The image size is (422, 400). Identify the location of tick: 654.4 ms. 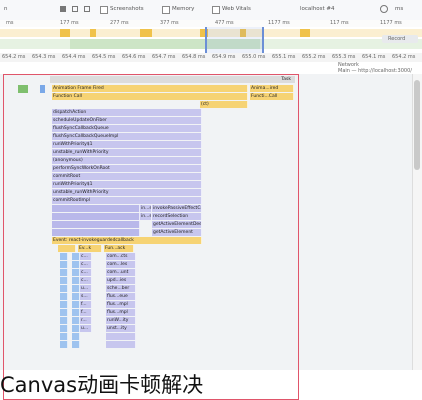
(74, 57).